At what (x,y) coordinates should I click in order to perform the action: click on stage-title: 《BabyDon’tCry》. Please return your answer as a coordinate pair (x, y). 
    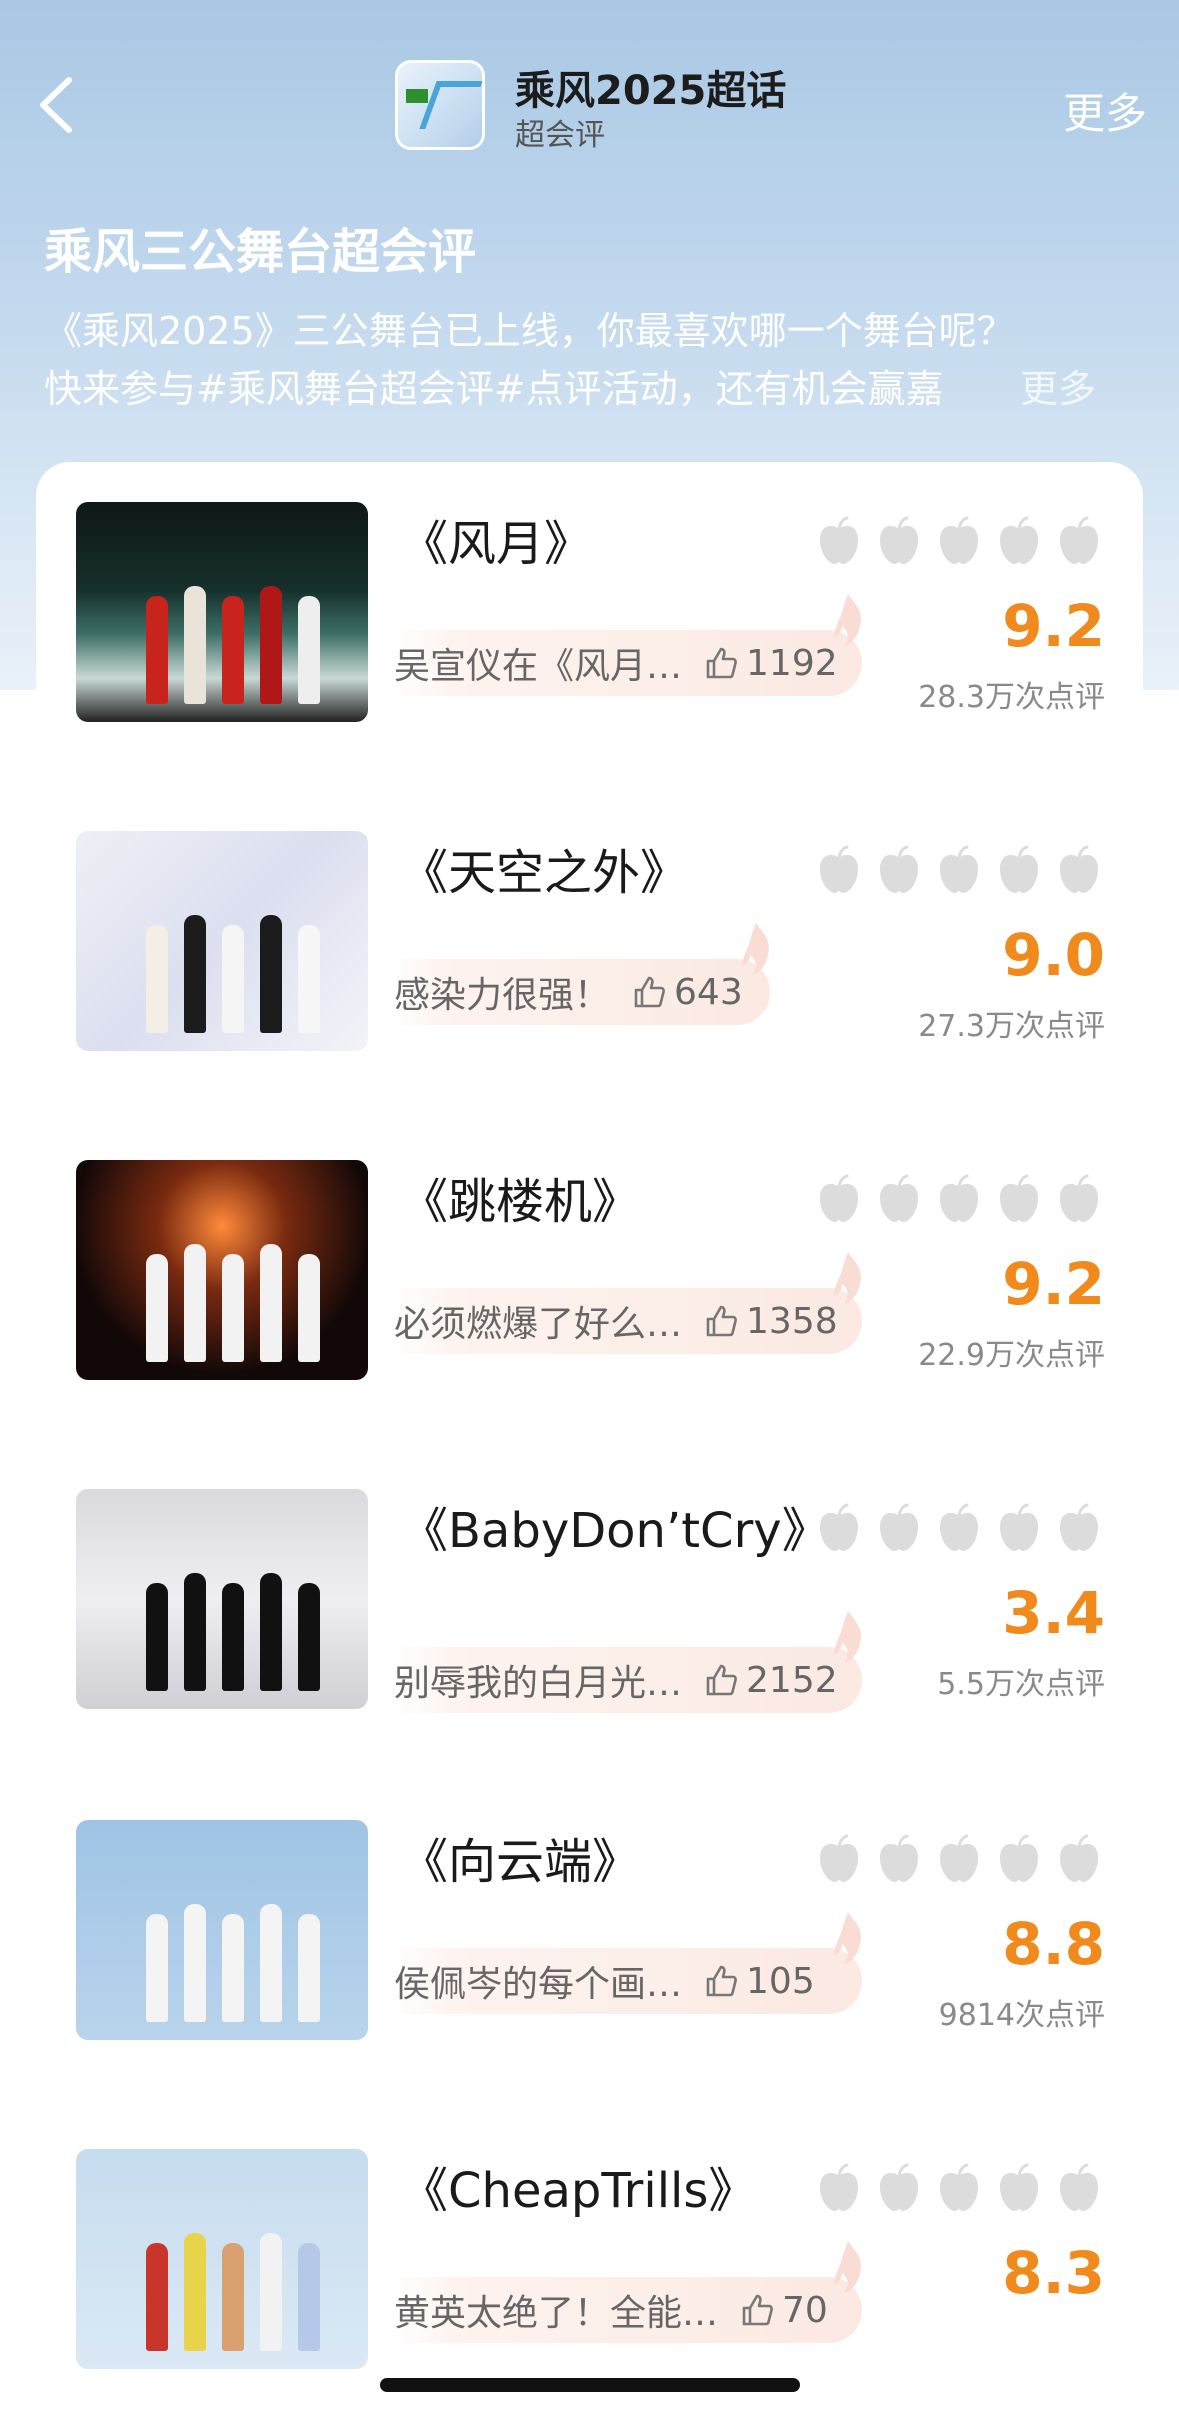
    Looking at the image, I should click on (615, 1531).